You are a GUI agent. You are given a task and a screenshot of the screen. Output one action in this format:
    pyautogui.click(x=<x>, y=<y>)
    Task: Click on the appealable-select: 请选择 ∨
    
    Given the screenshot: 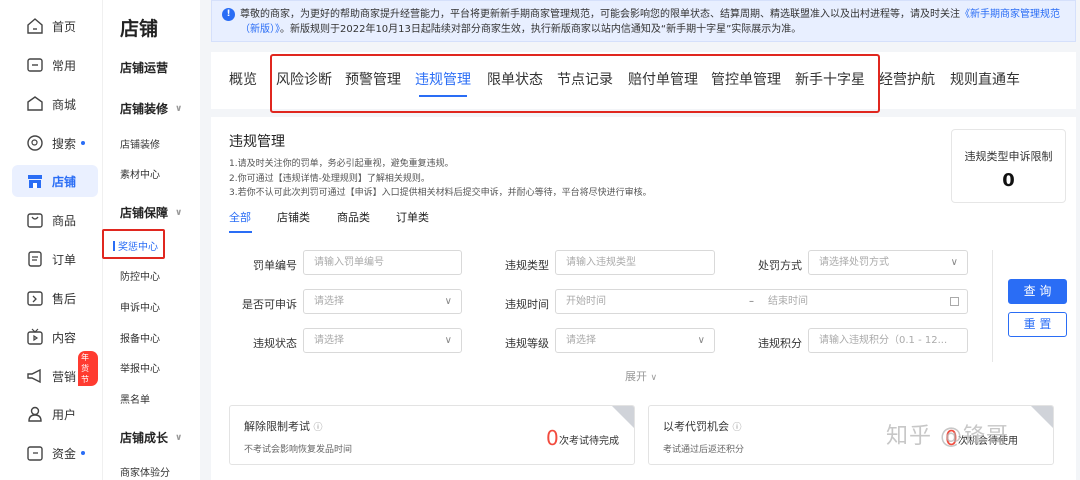 What is the action you would take?
    pyautogui.click(x=382, y=301)
    